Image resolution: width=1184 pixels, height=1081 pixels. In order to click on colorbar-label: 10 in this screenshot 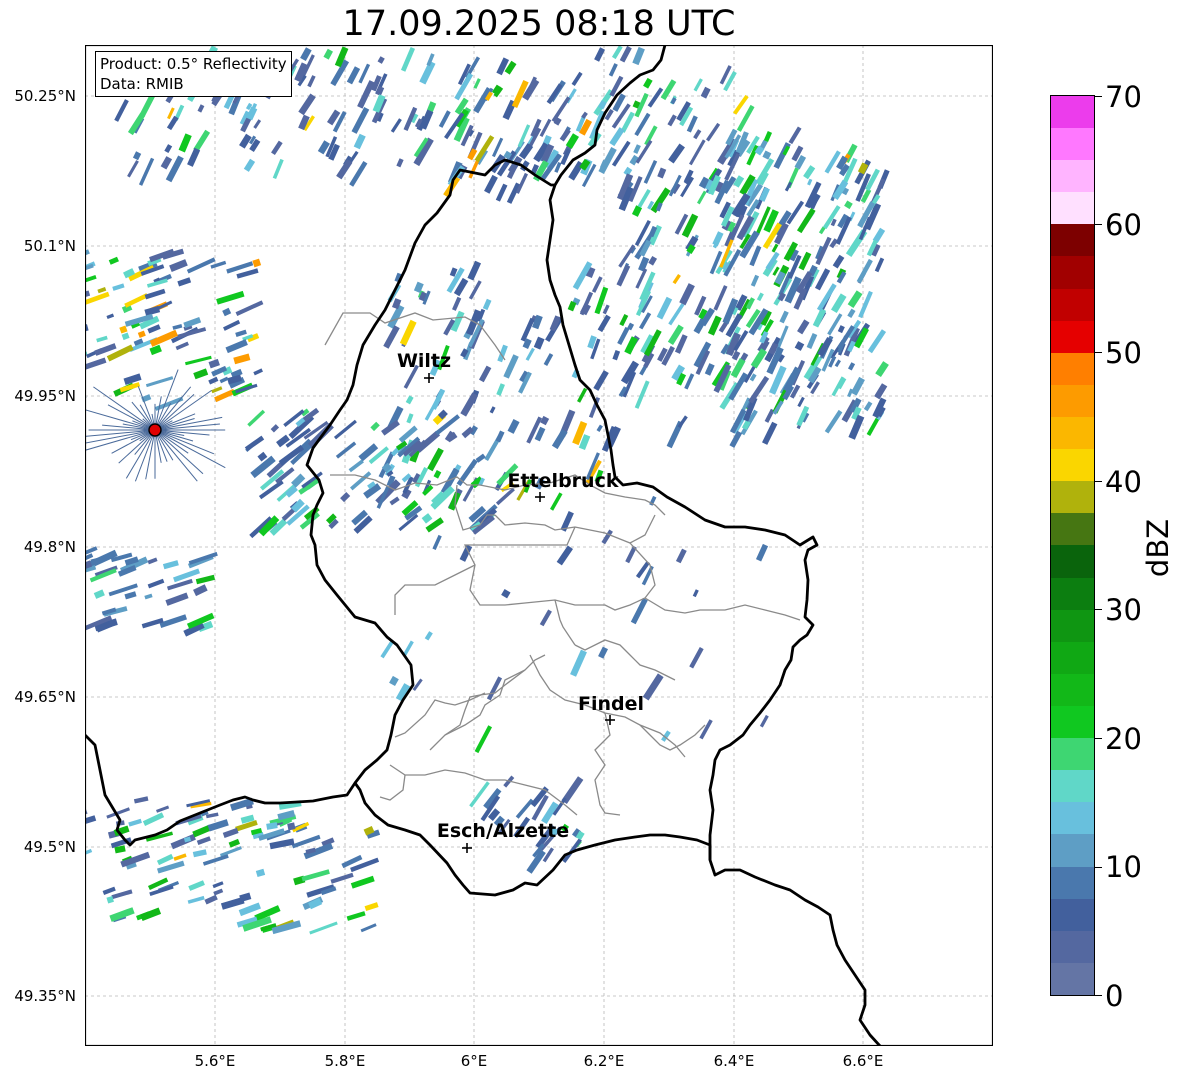, I will do `click(1123, 867)`.